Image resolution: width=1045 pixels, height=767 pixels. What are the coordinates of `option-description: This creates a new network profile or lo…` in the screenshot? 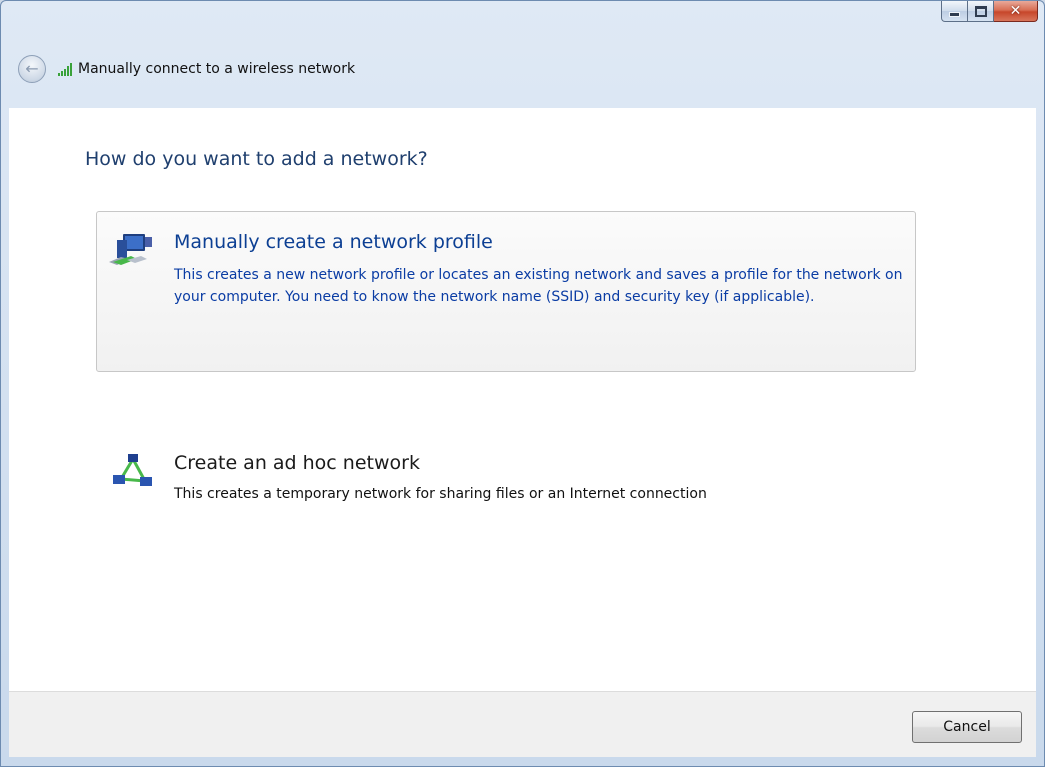 It's located at (538, 286).